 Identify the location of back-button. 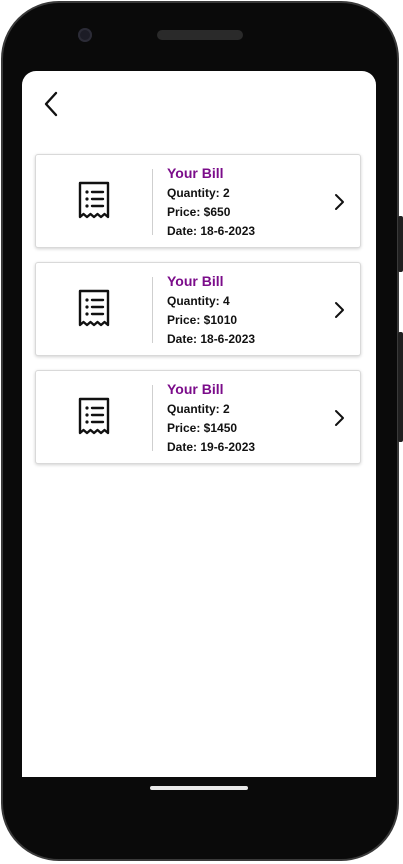
(51, 104).